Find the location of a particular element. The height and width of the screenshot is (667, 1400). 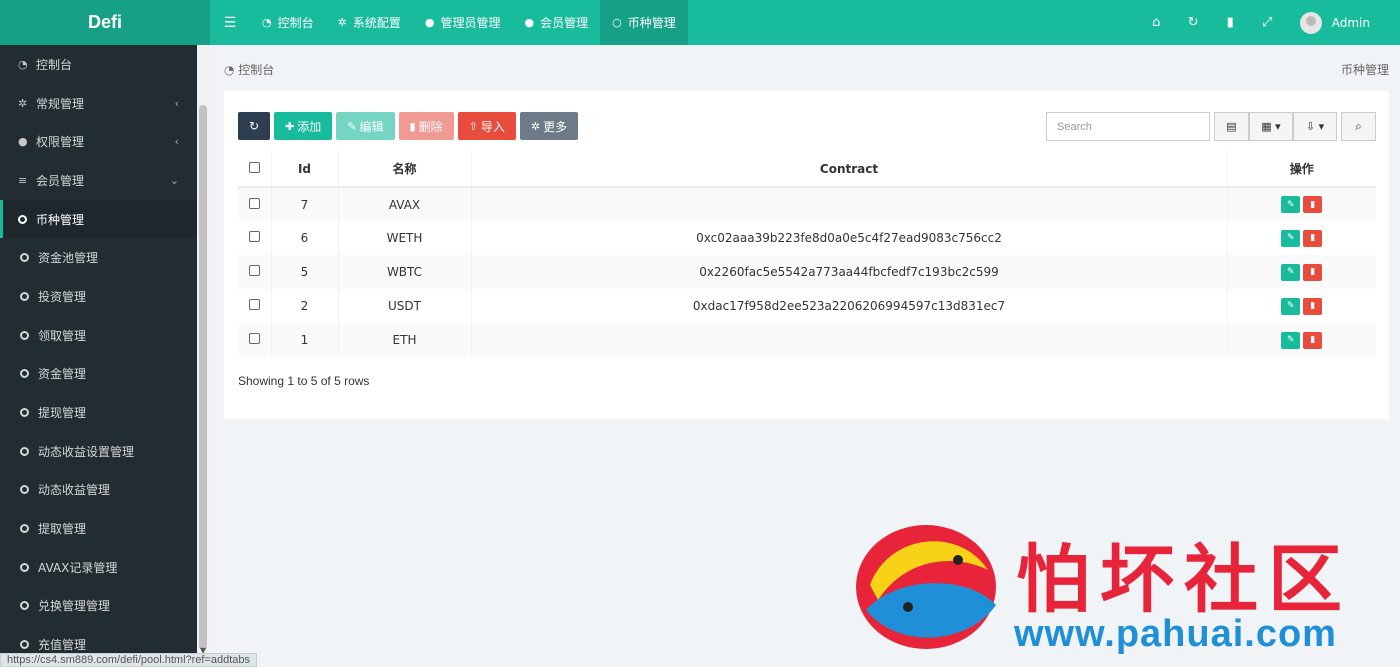

edit-button: ✎ 编辑 is located at coordinates (365, 126).